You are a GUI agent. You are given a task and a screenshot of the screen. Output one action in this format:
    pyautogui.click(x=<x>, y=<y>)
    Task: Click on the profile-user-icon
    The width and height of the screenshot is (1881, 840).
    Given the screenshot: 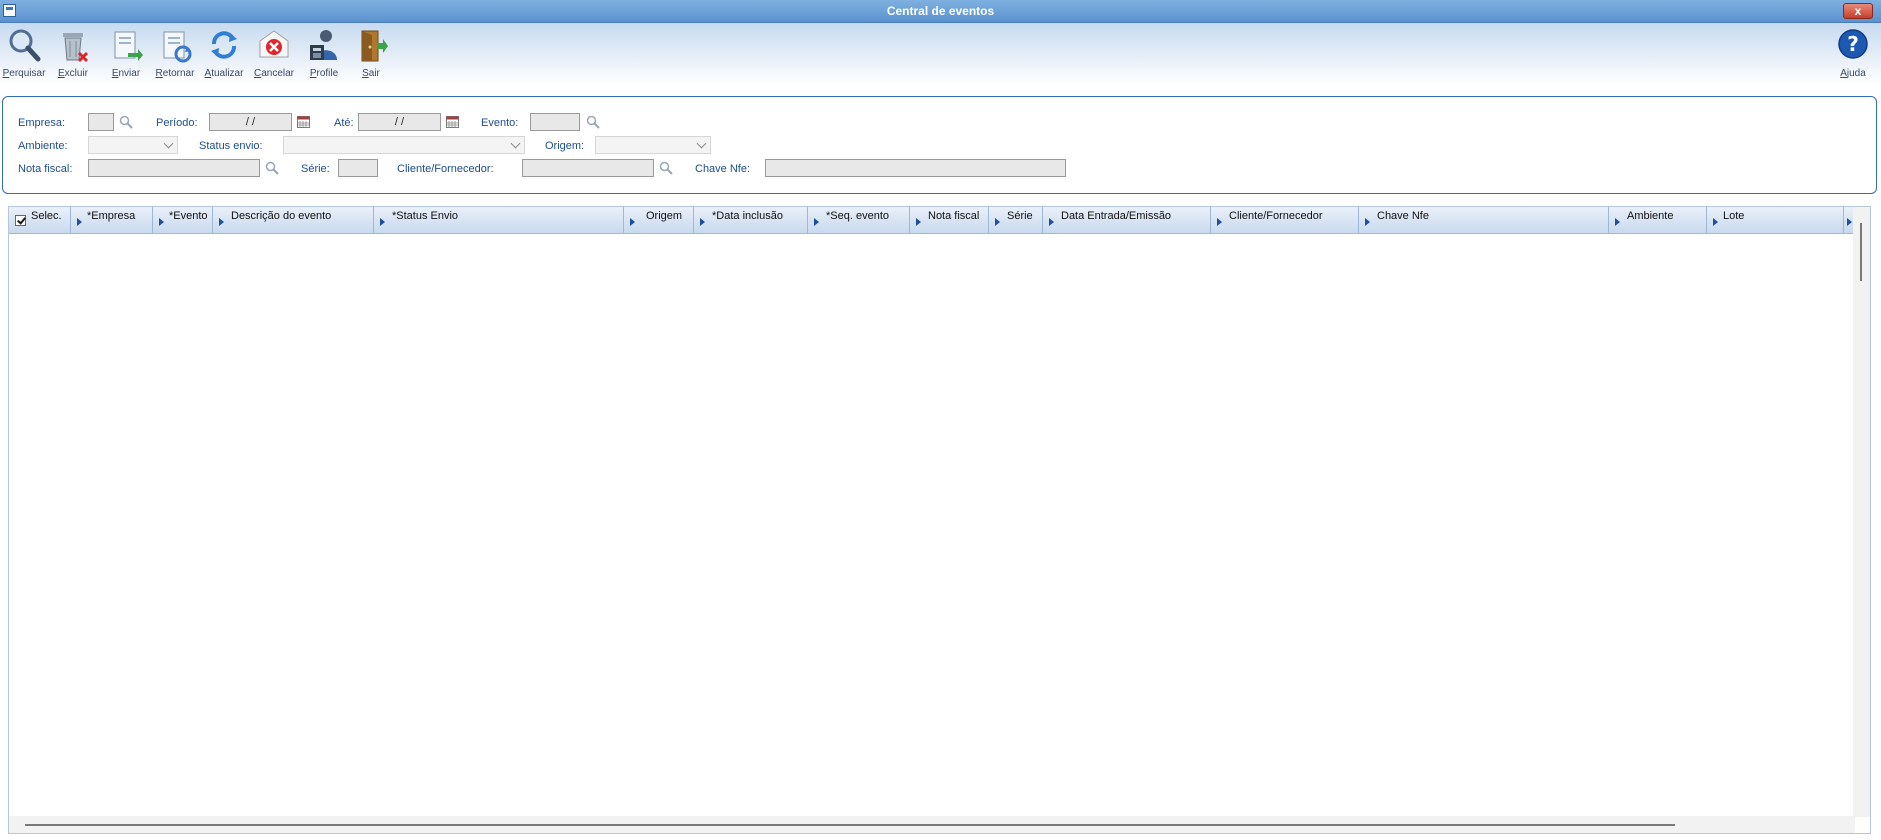 What is the action you would take?
    pyautogui.click(x=324, y=45)
    